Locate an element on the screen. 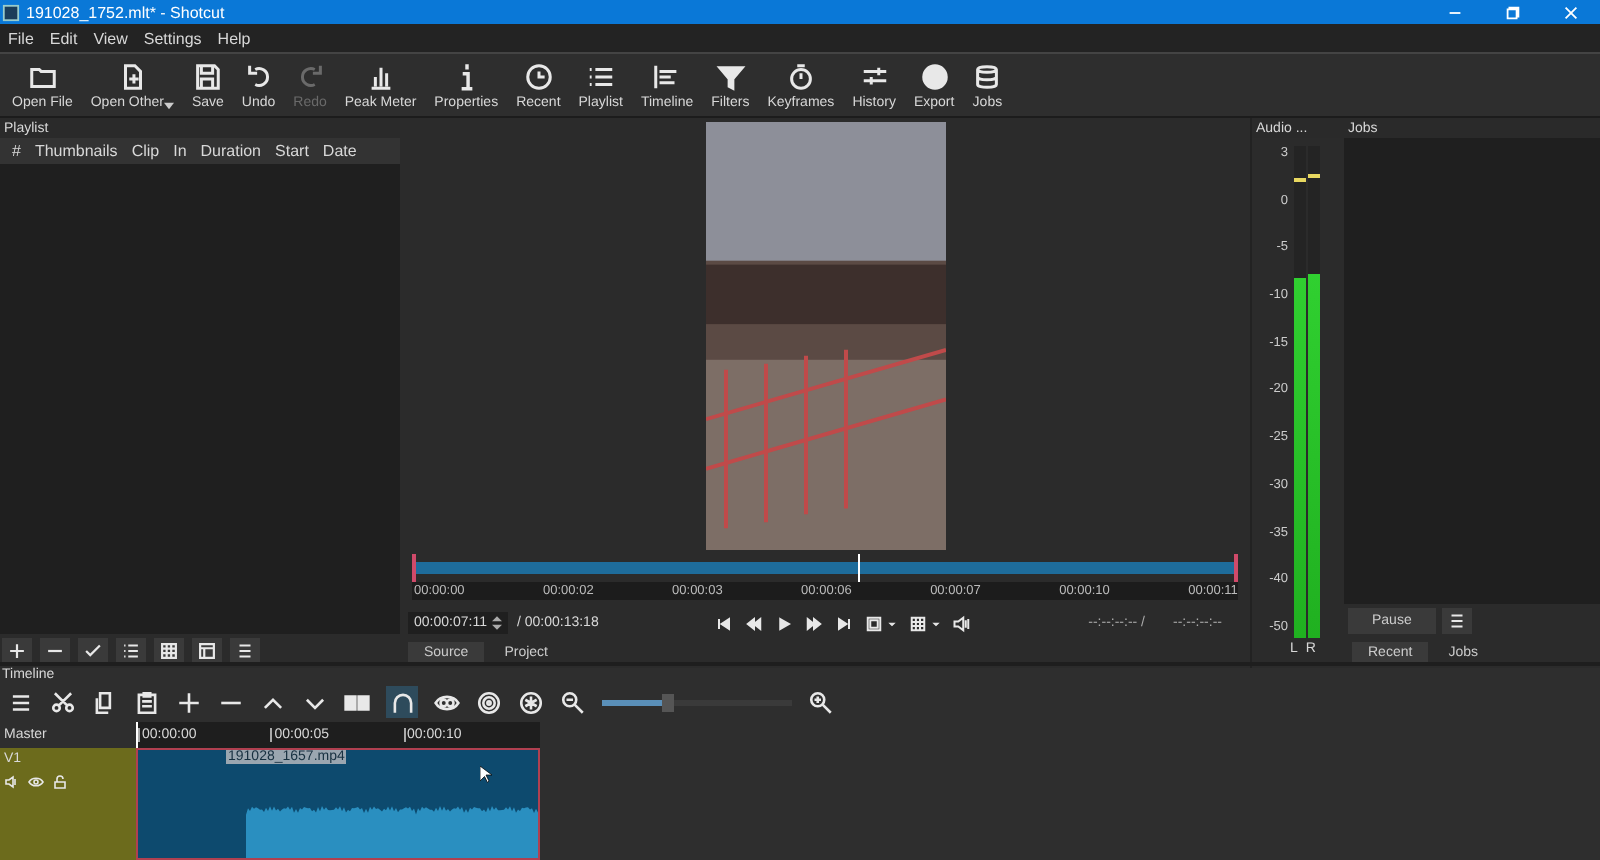 The width and height of the screenshot is (1600, 860). check-icon is located at coordinates (93, 651).